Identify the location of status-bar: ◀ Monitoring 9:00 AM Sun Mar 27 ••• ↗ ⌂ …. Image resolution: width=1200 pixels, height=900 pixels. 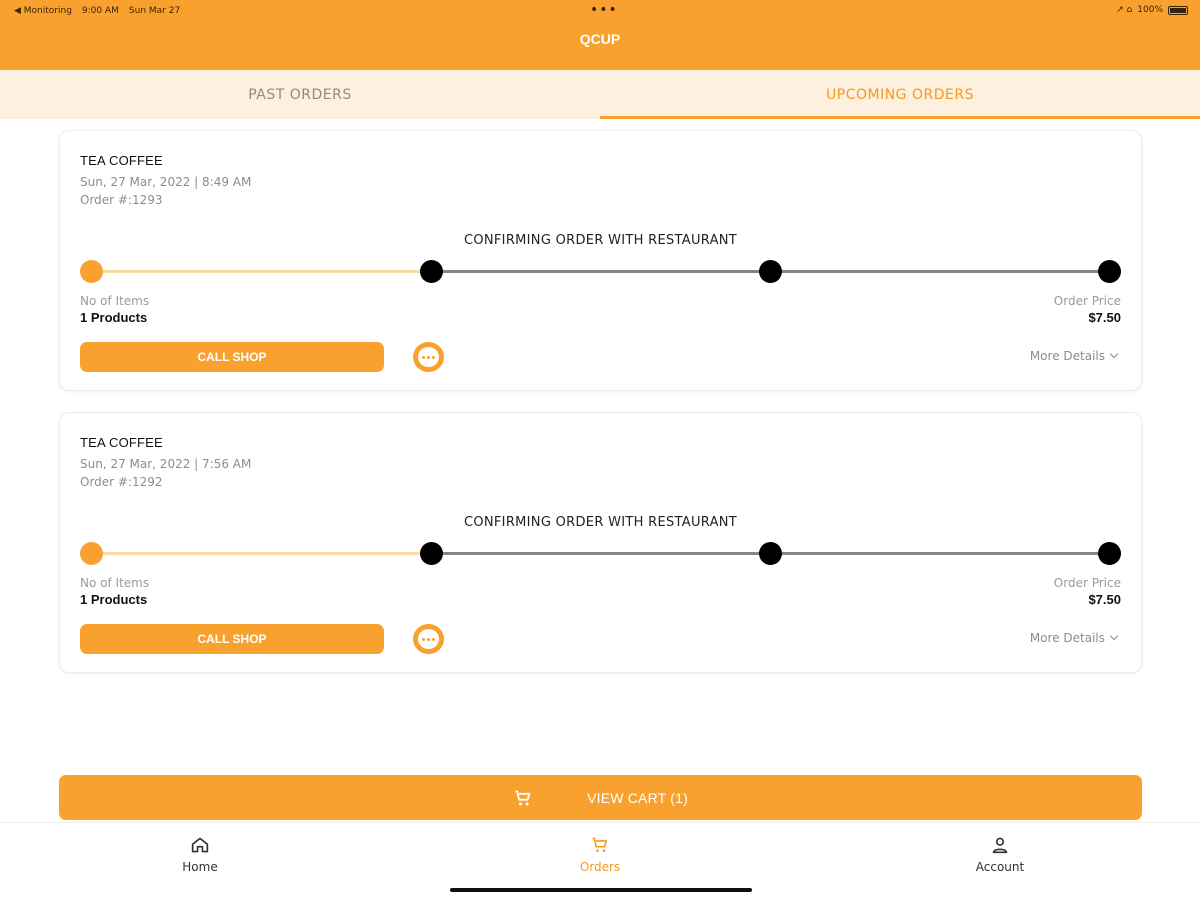
(600, 11).